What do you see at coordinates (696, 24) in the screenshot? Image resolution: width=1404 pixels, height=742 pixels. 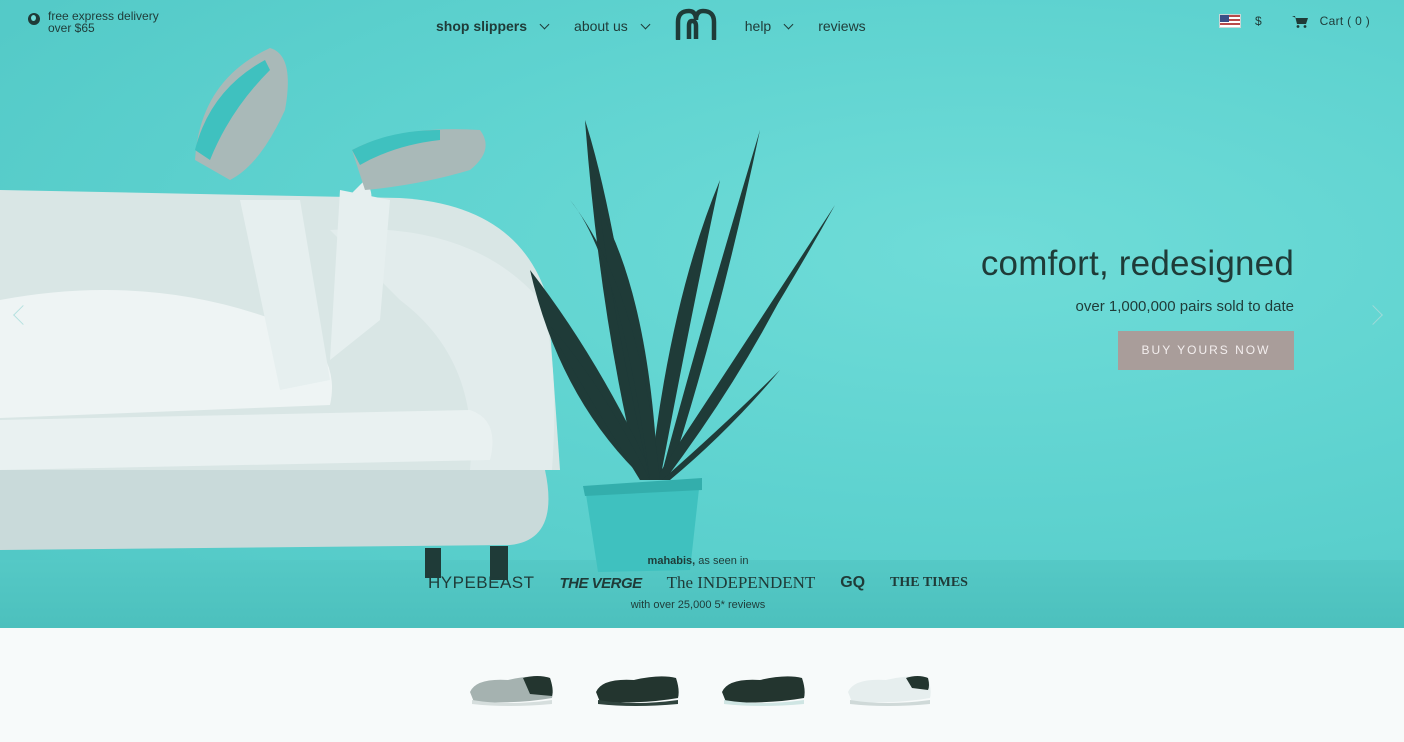 I see `mahabis-logo-icon` at bounding box center [696, 24].